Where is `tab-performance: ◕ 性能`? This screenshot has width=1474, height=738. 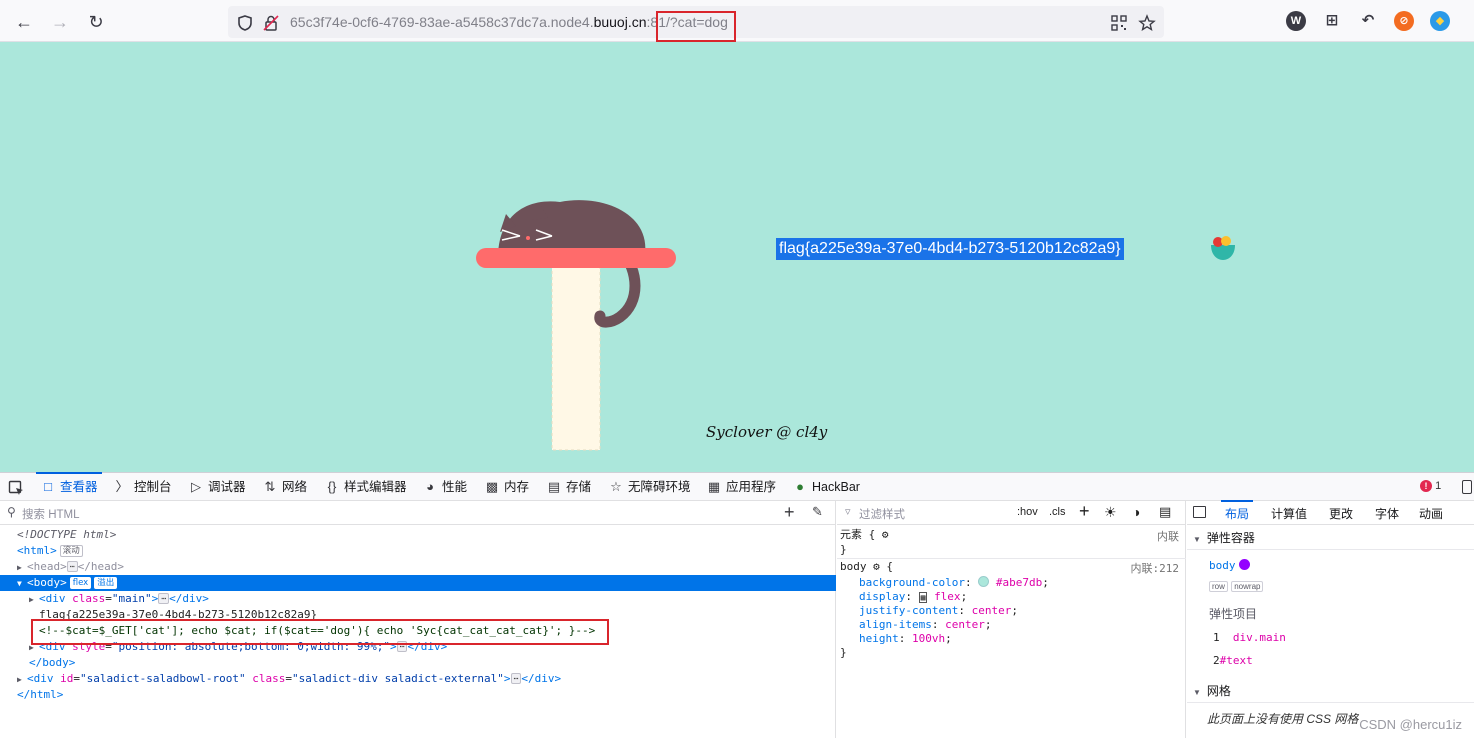 tab-performance: ◕ 性能 is located at coordinates (444, 487).